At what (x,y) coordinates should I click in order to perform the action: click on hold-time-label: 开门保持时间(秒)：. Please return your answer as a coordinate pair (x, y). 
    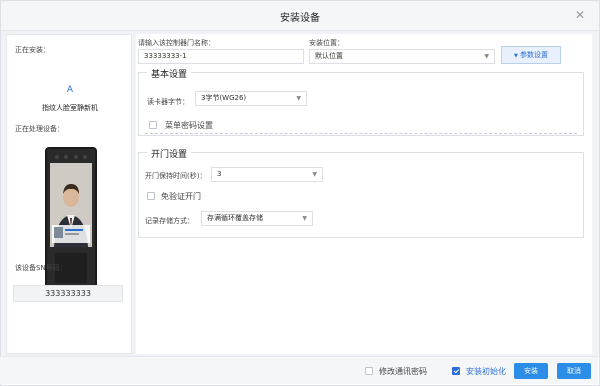
    Looking at the image, I should click on (176, 176).